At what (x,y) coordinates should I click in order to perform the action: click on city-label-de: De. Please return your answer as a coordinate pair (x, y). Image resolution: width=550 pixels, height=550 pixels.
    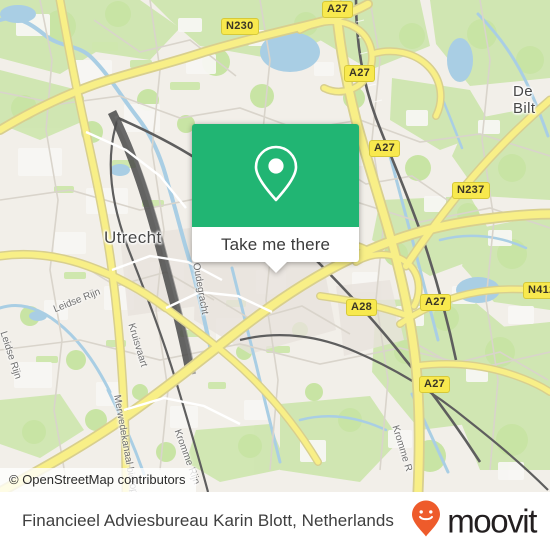
    Looking at the image, I should click on (523, 91).